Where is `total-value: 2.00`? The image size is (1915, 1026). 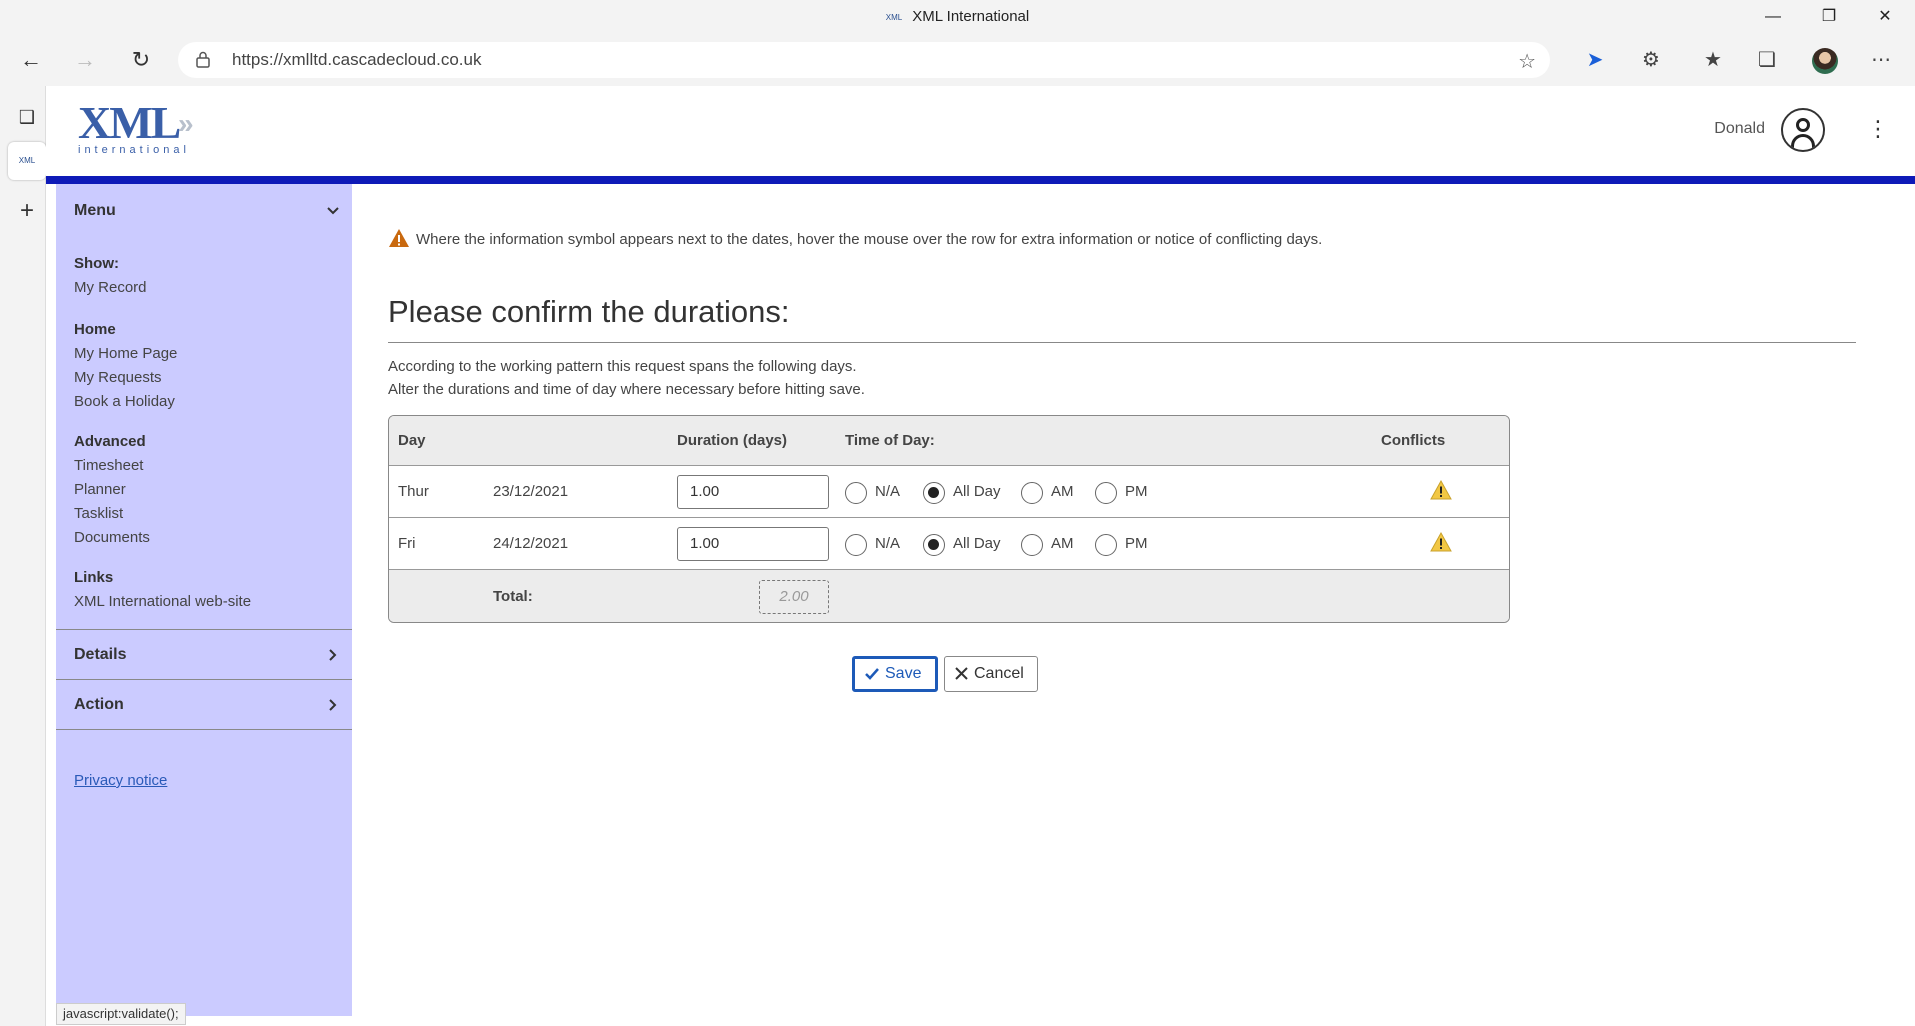
total-value: 2.00 is located at coordinates (794, 597).